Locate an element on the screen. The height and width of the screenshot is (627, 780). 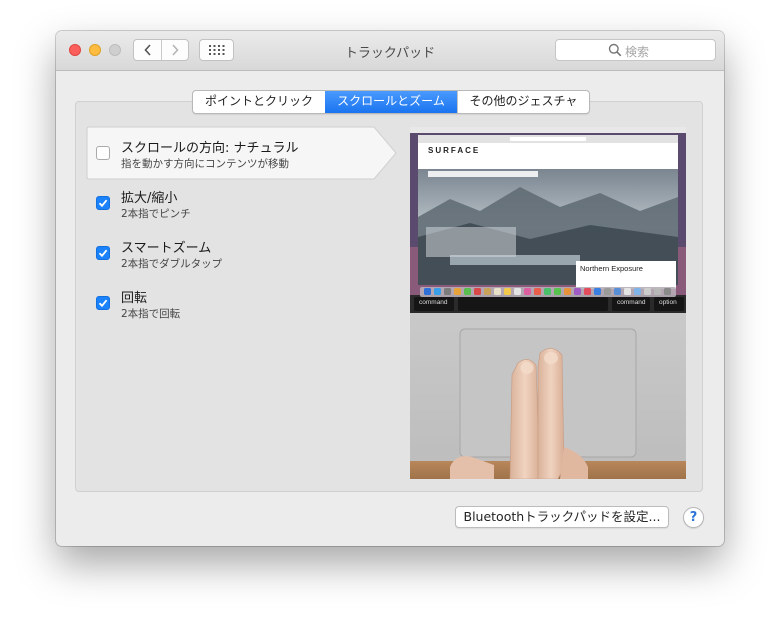
tab-bar: ポイントとクリック スクロールとズーム その他のジェスチャ is located at coordinates (391, 102).